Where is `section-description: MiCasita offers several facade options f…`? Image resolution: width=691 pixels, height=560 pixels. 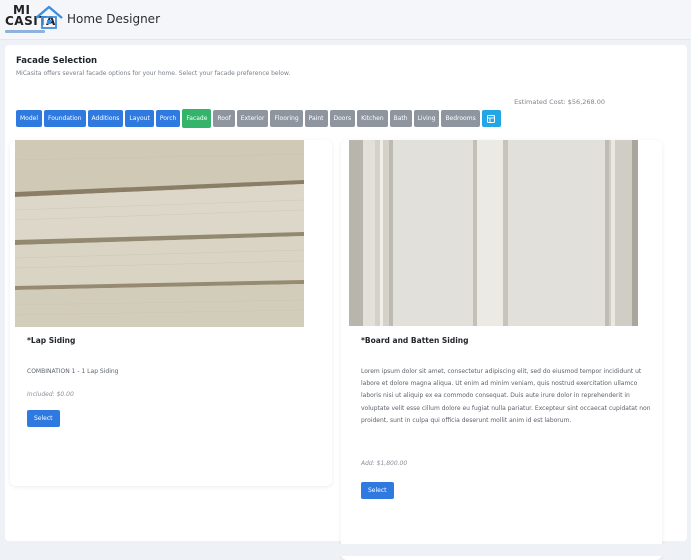
section-description: MiCasita offers several facade options f… is located at coordinates (153, 73).